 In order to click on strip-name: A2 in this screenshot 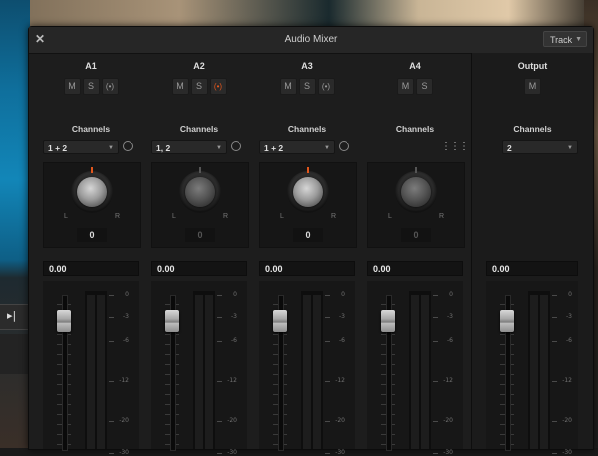, I will do `click(199, 66)`.